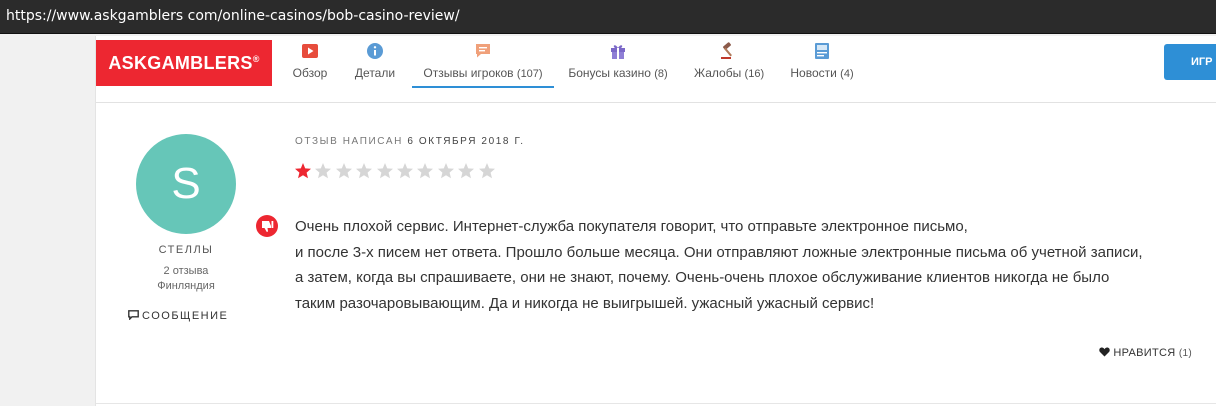 This screenshot has width=1216, height=406. What do you see at coordinates (618, 52) in the screenshot?
I see `gift-icon` at bounding box center [618, 52].